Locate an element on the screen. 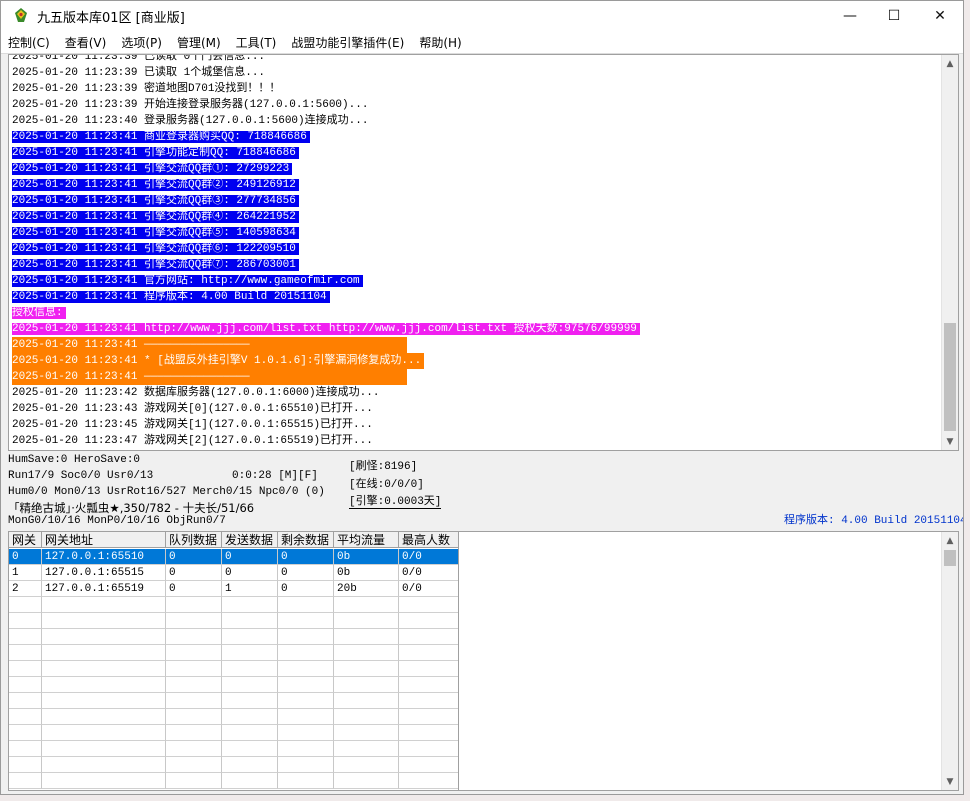 Image resolution: width=970 pixels, height=801 pixels. log-line: 2025-01-20 11:23:41 引擎交流QQ群②: 249126912 is located at coordinates (476, 185).